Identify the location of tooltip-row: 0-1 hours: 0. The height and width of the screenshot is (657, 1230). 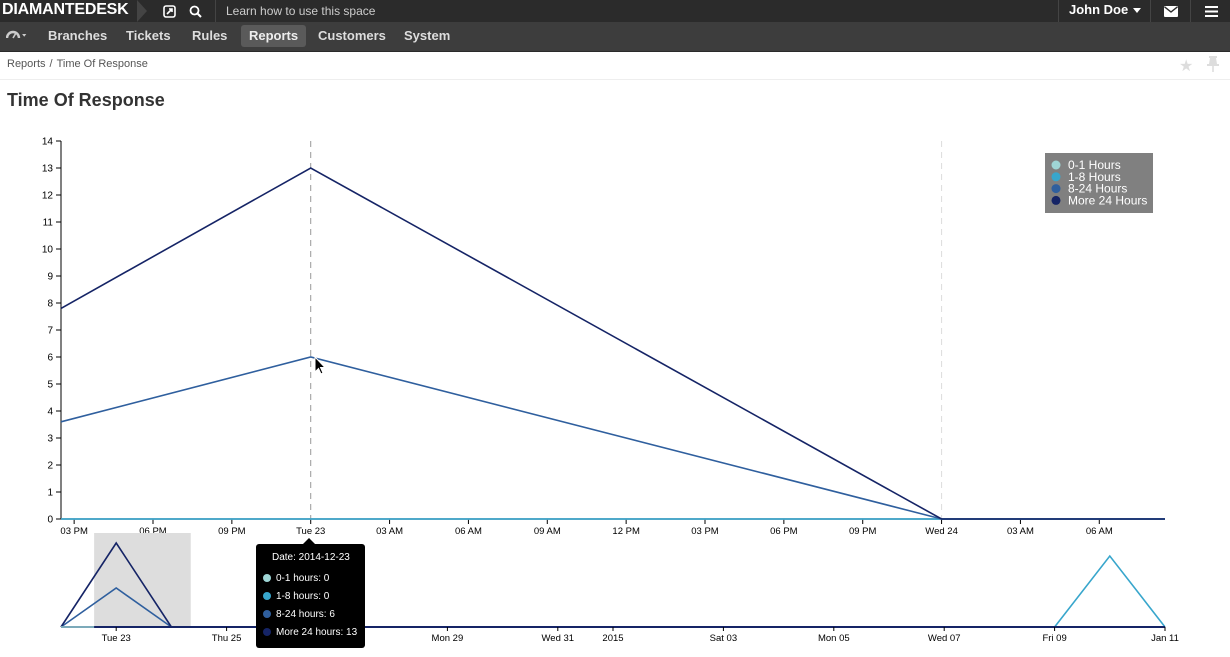
(296, 579).